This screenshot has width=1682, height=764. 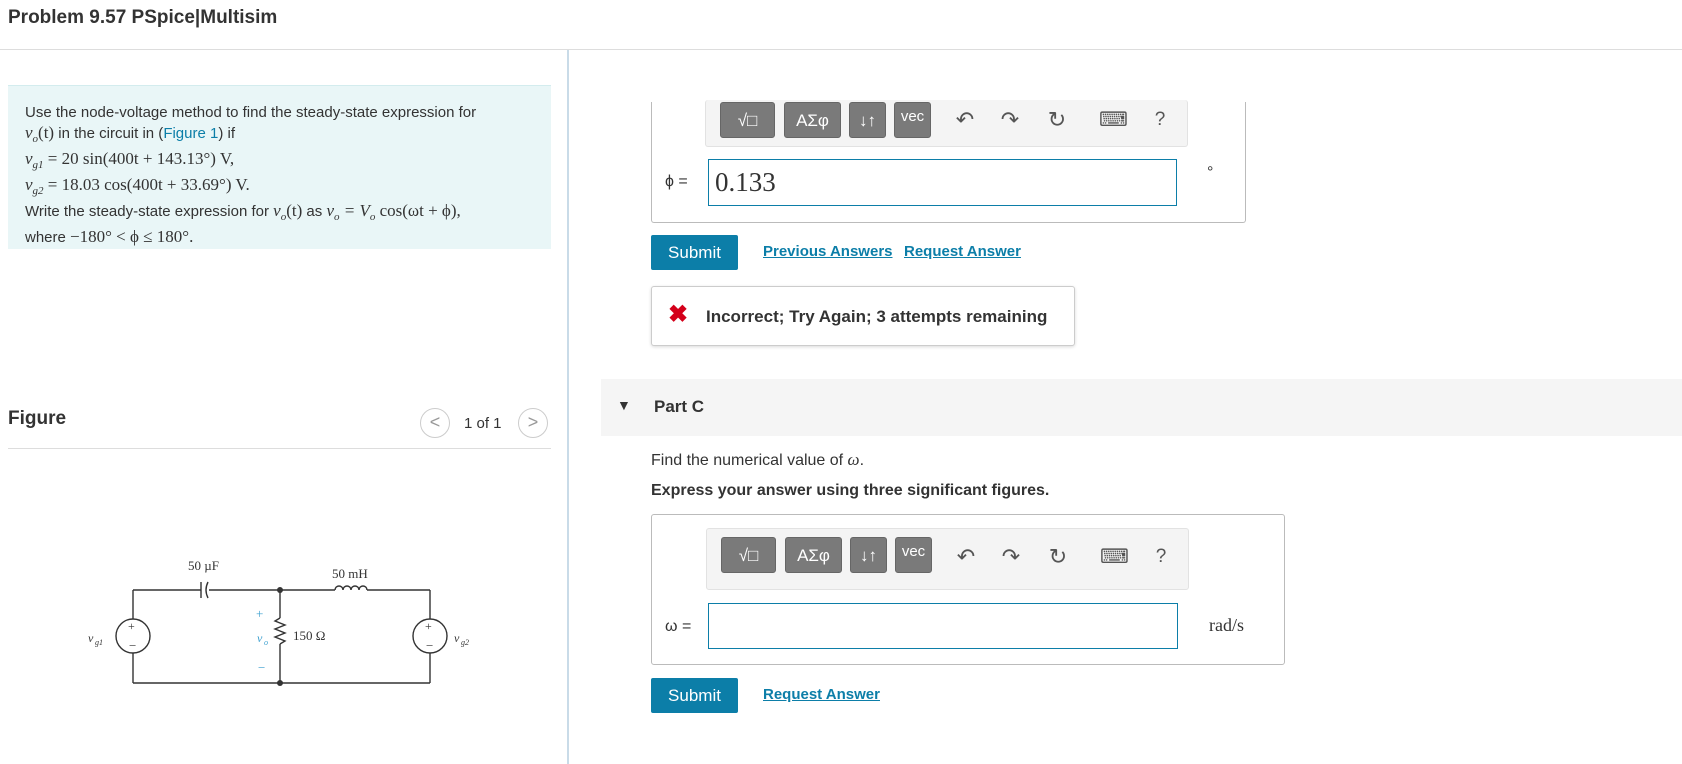 What do you see at coordinates (314, 211) in the screenshot?
I see `problem-text: as` at bounding box center [314, 211].